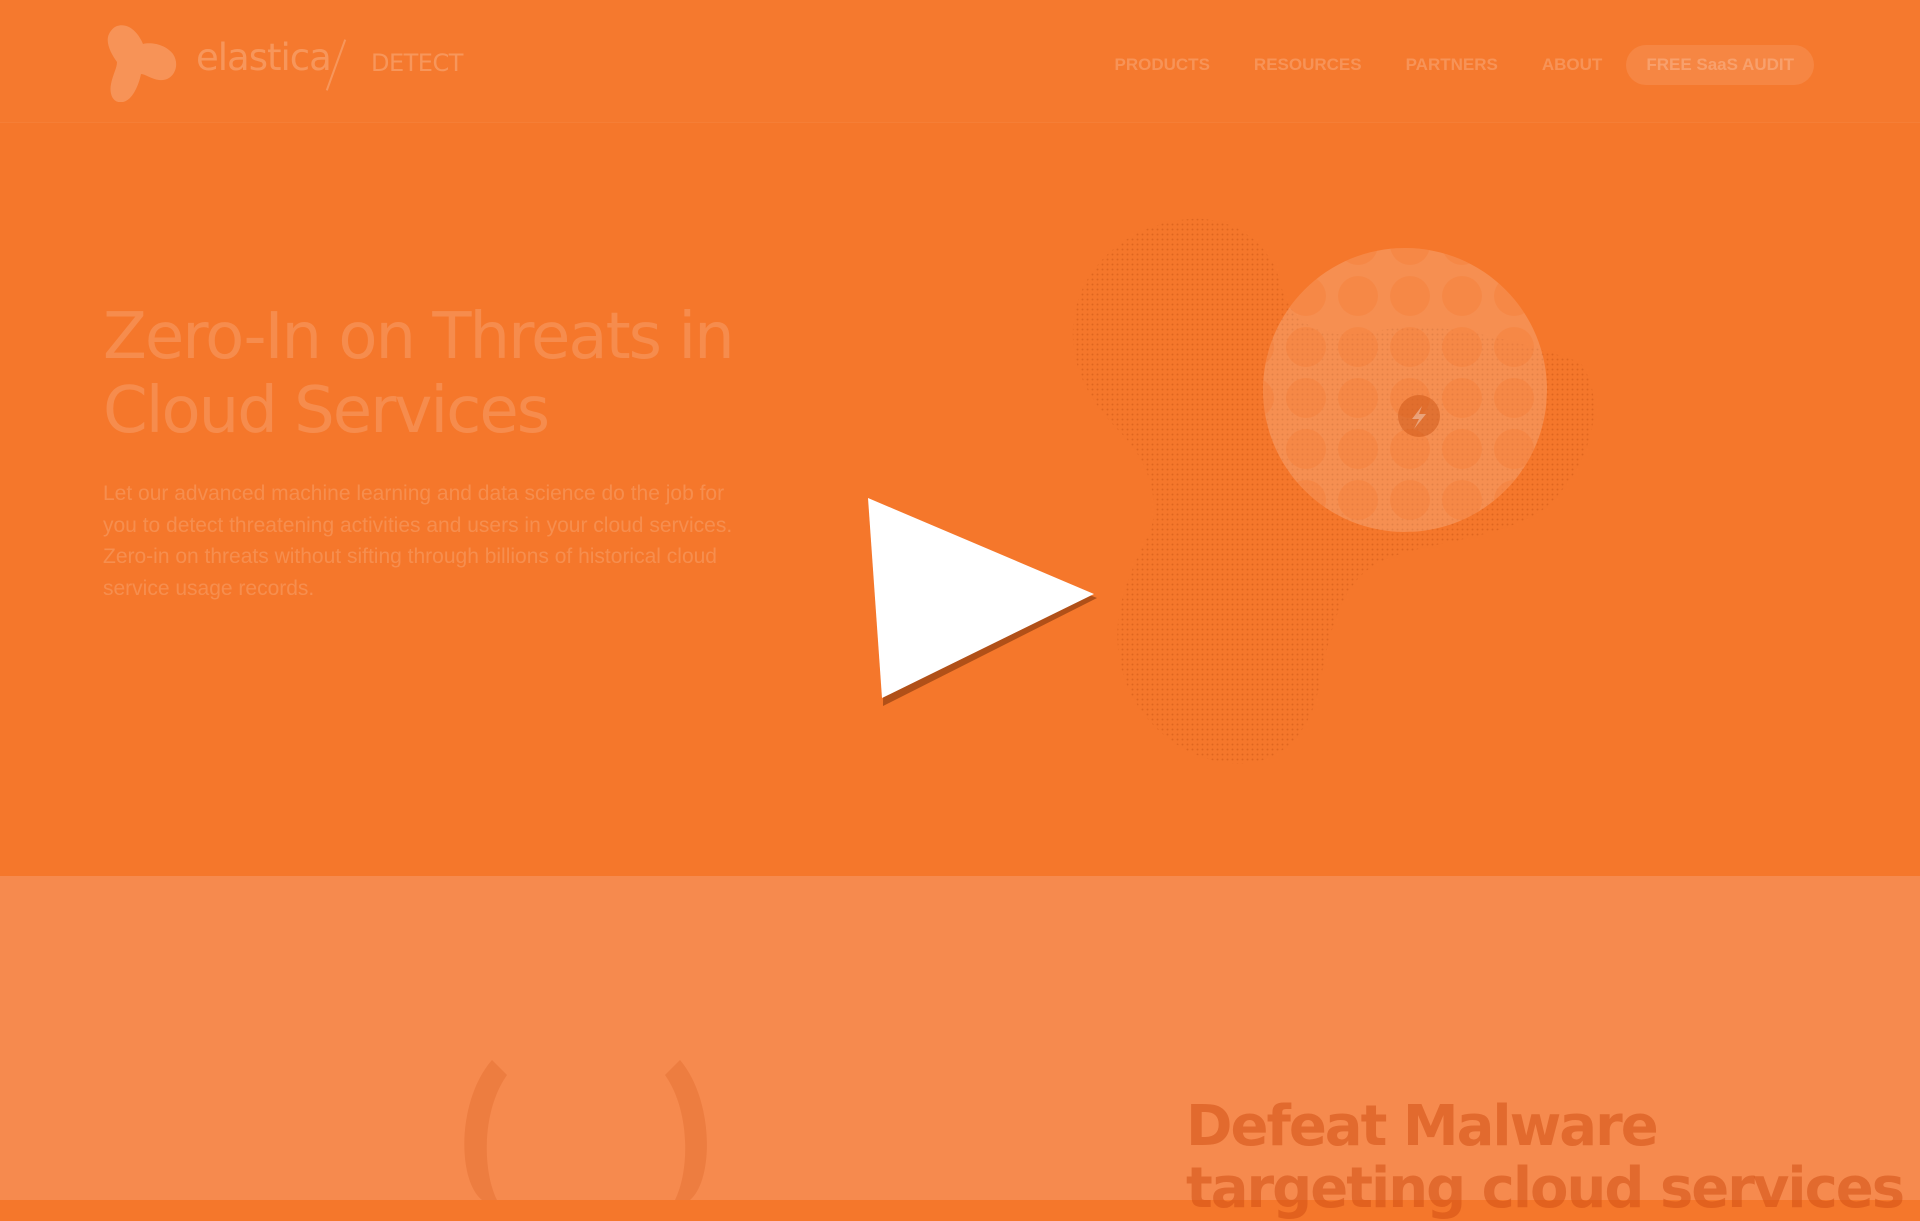 The height and width of the screenshot is (1221, 1920). I want to click on nav-item-about: ABOUT, so click(1572, 65).